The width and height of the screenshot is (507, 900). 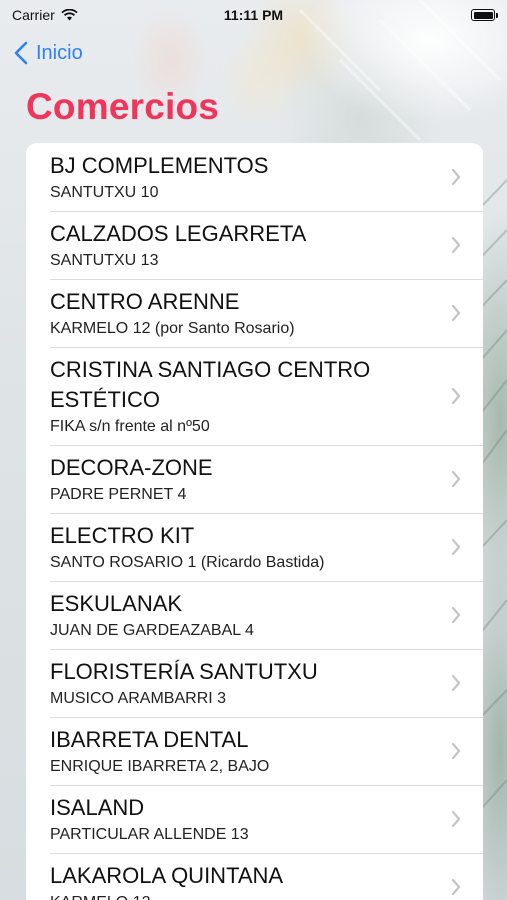 I want to click on shop-address: SANTUTXU 10, so click(x=104, y=192).